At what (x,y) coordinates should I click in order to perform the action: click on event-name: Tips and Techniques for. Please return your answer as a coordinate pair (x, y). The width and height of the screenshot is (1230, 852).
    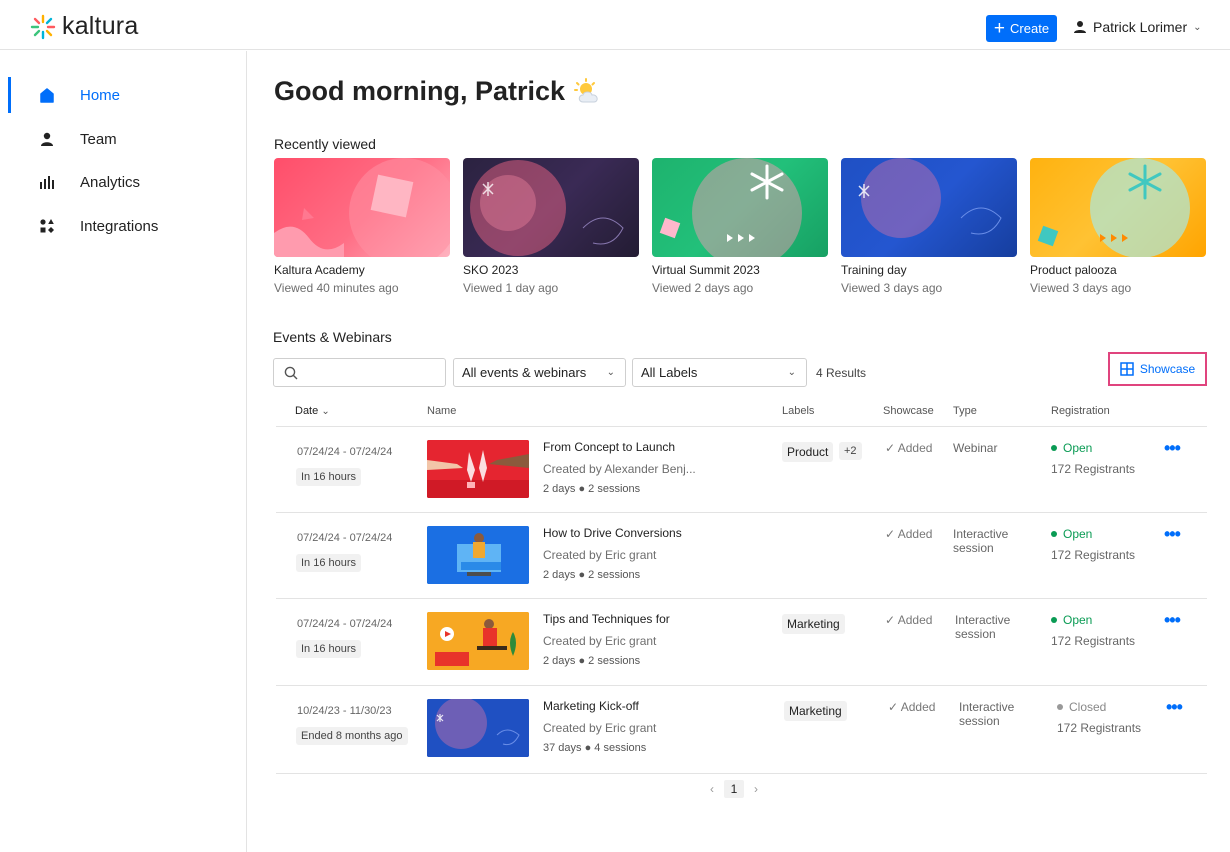
    Looking at the image, I should click on (606, 619).